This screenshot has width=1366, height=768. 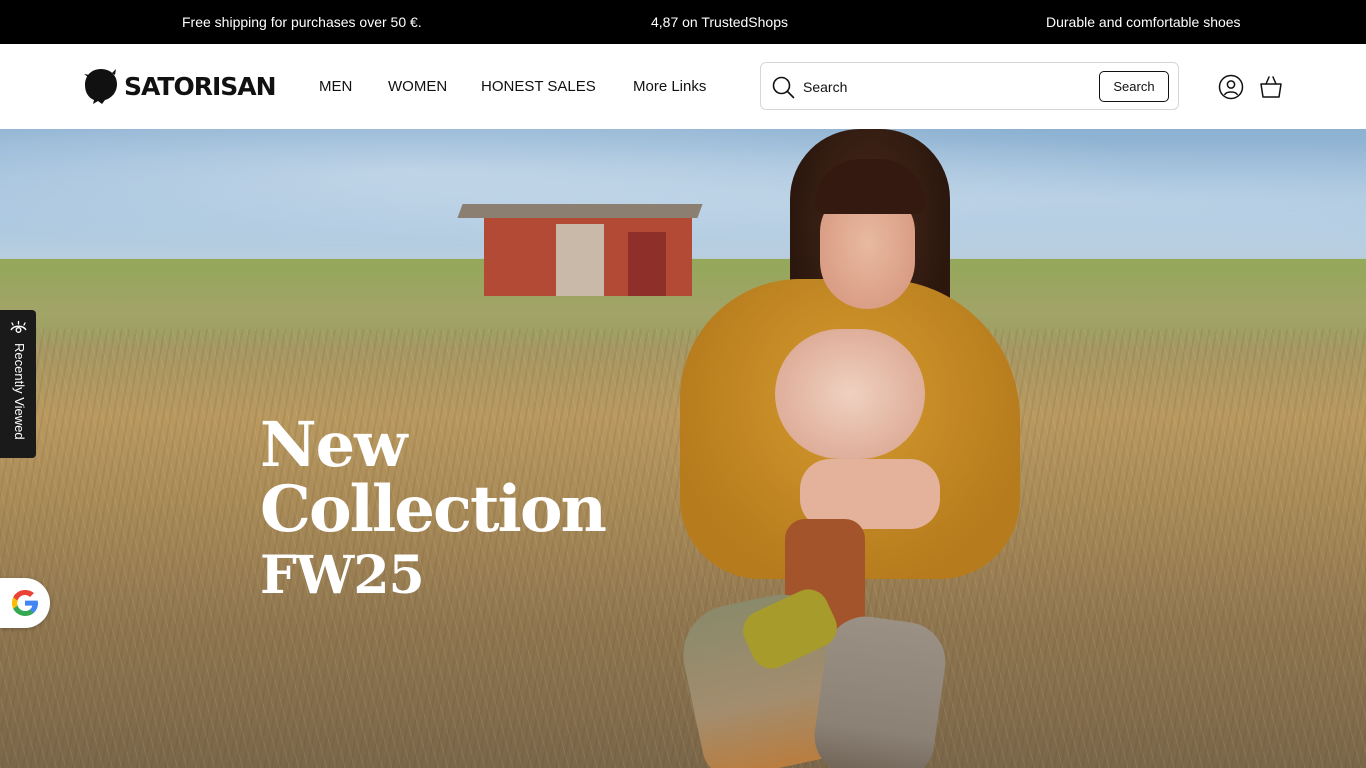 I want to click on nav-item-honest-sales: HONEST SALES, so click(x=538, y=86).